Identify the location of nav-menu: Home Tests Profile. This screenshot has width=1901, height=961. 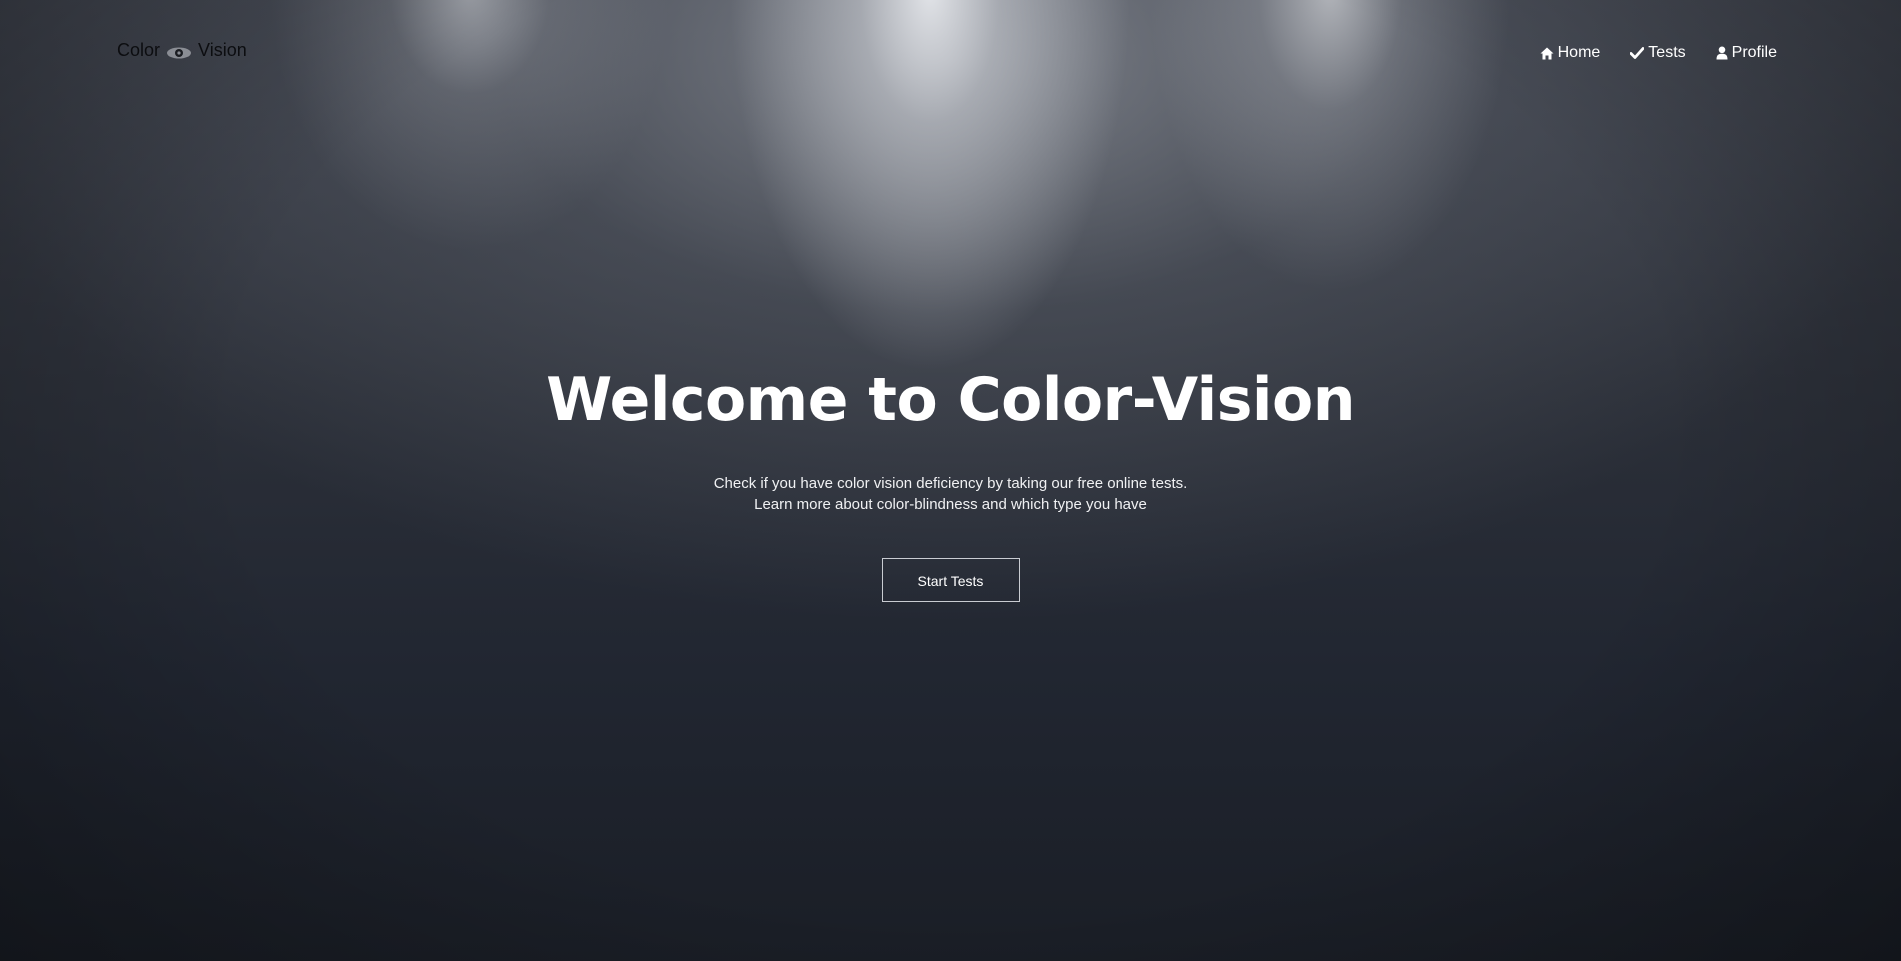
(1658, 53).